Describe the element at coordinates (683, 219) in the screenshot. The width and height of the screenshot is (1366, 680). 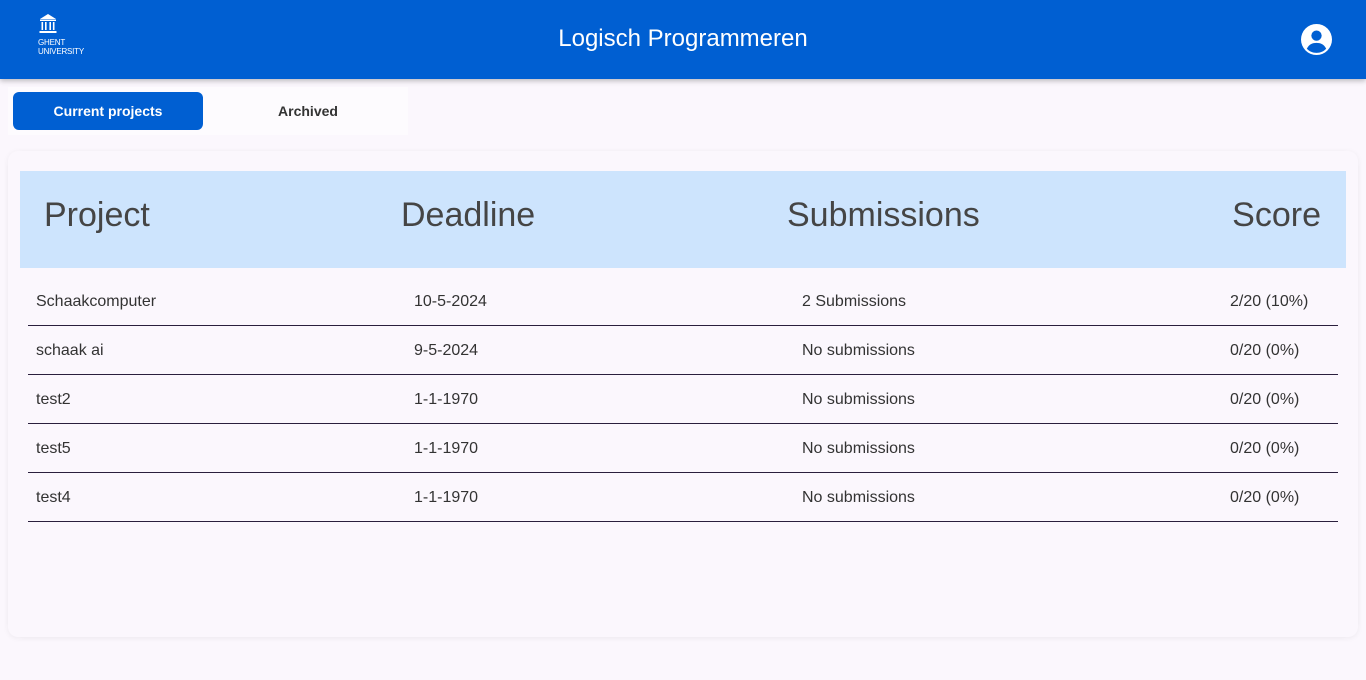
I see `table-header: Project Deadline Submissions Score` at that location.